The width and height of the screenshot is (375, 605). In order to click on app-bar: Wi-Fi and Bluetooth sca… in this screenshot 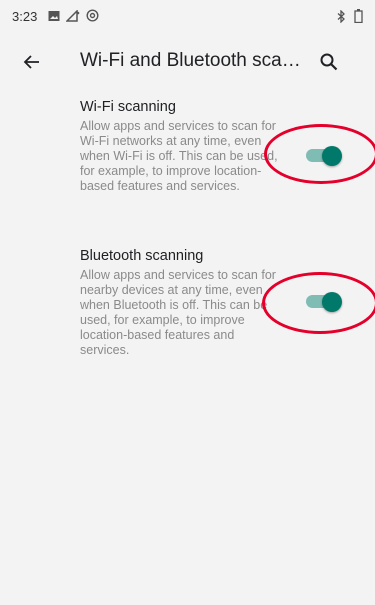, I will do `click(187, 62)`.